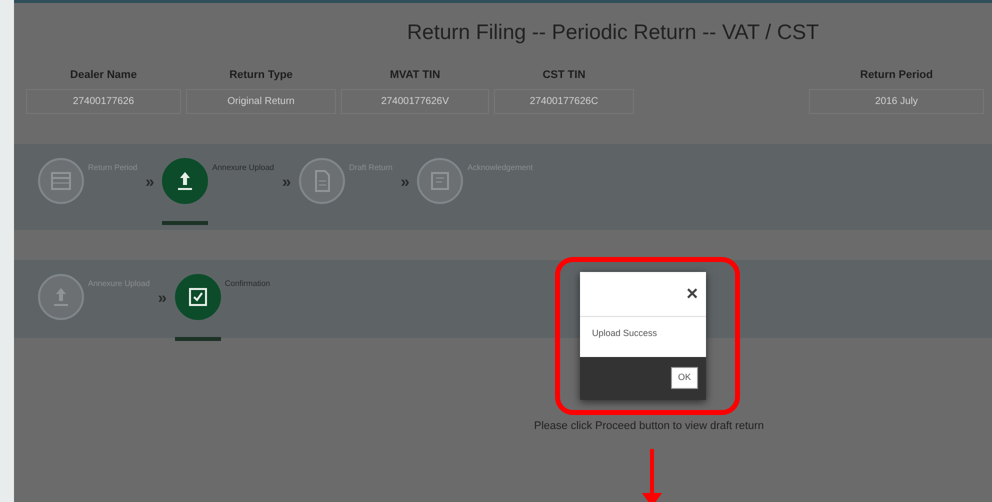 The width and height of the screenshot is (992, 502). Describe the element at coordinates (684, 378) in the screenshot. I see `ok-button: OK` at that location.